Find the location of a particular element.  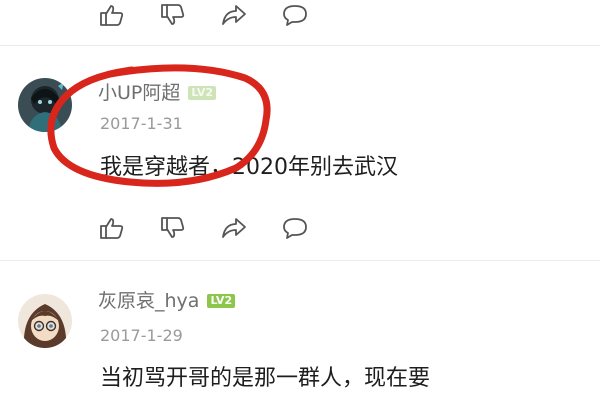

comment-date: 2017-1-31 is located at coordinates (141, 123).